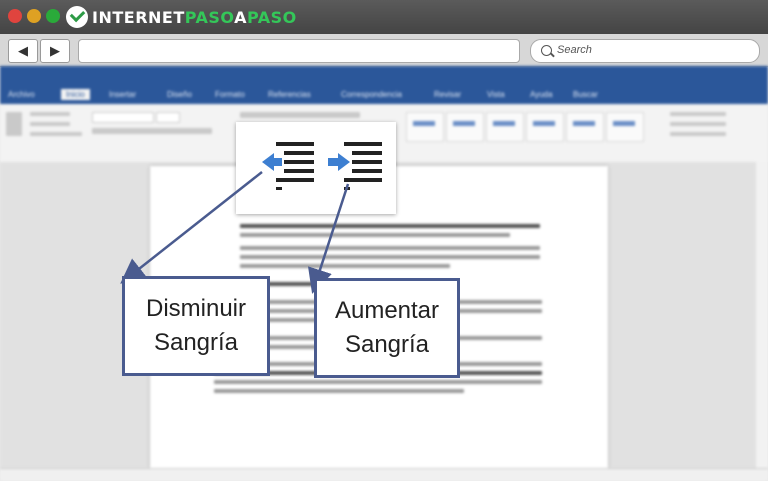 This screenshot has width=768, height=481. Describe the element at coordinates (191, 227) in the screenshot. I see `decrease-indent-arrow` at that location.